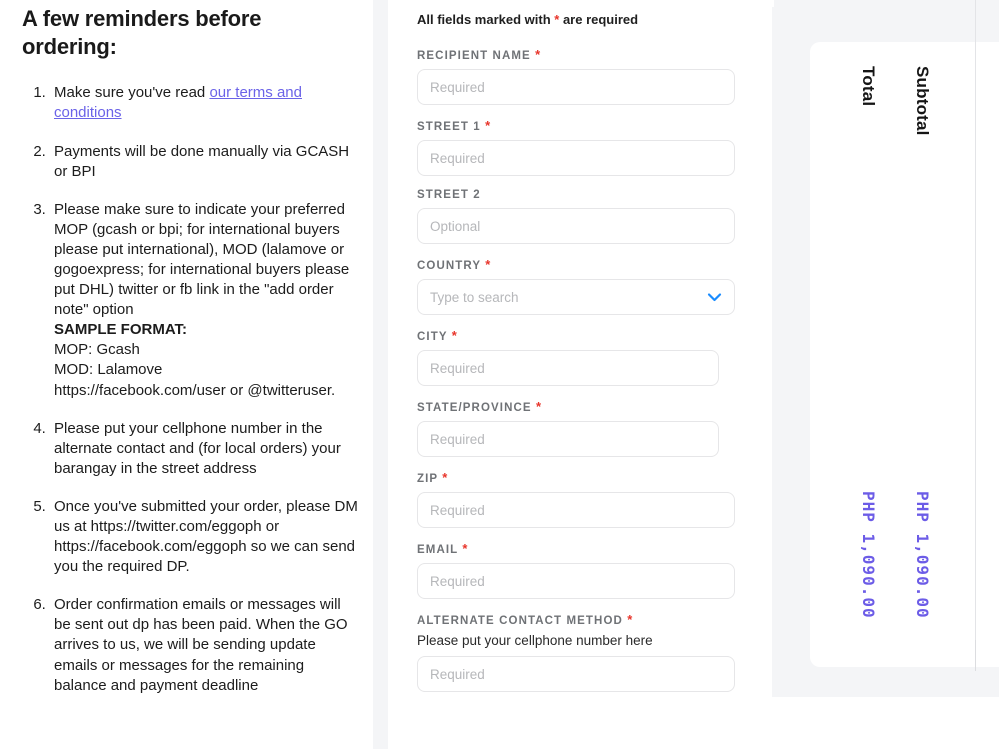  I want to click on label-text: ZIP, so click(427, 479).